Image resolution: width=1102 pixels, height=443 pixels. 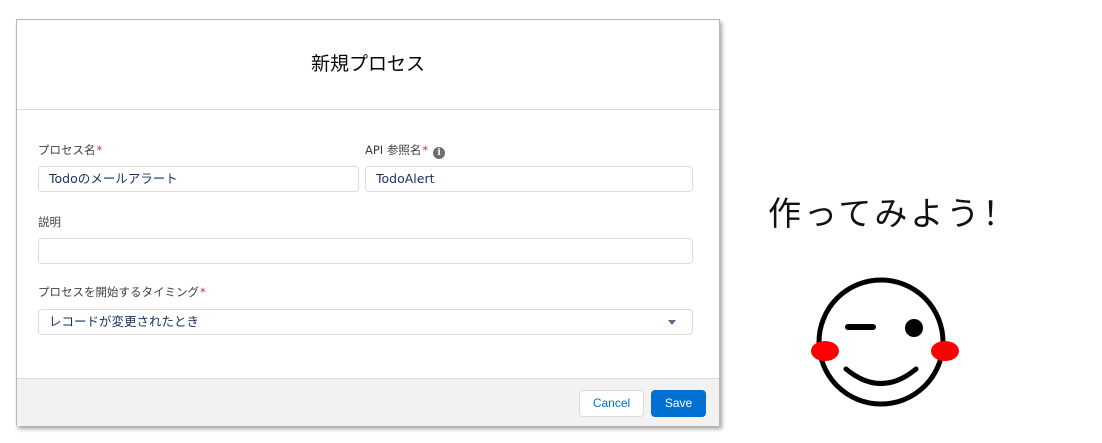 I want to click on left-cheek, so click(x=825, y=351).